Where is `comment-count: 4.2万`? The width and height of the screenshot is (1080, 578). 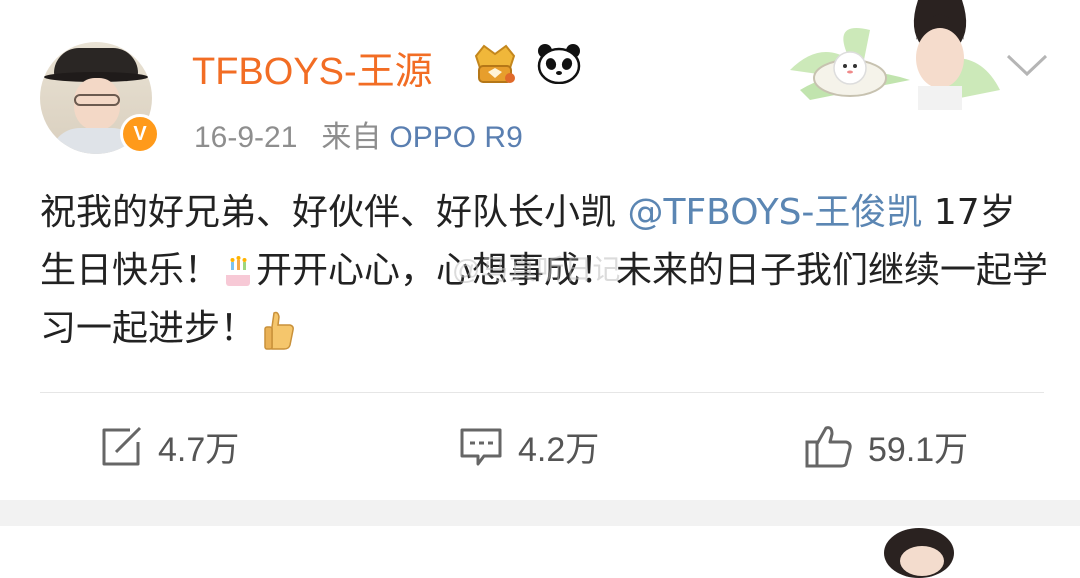 comment-count: 4.2万 is located at coordinates (559, 450).